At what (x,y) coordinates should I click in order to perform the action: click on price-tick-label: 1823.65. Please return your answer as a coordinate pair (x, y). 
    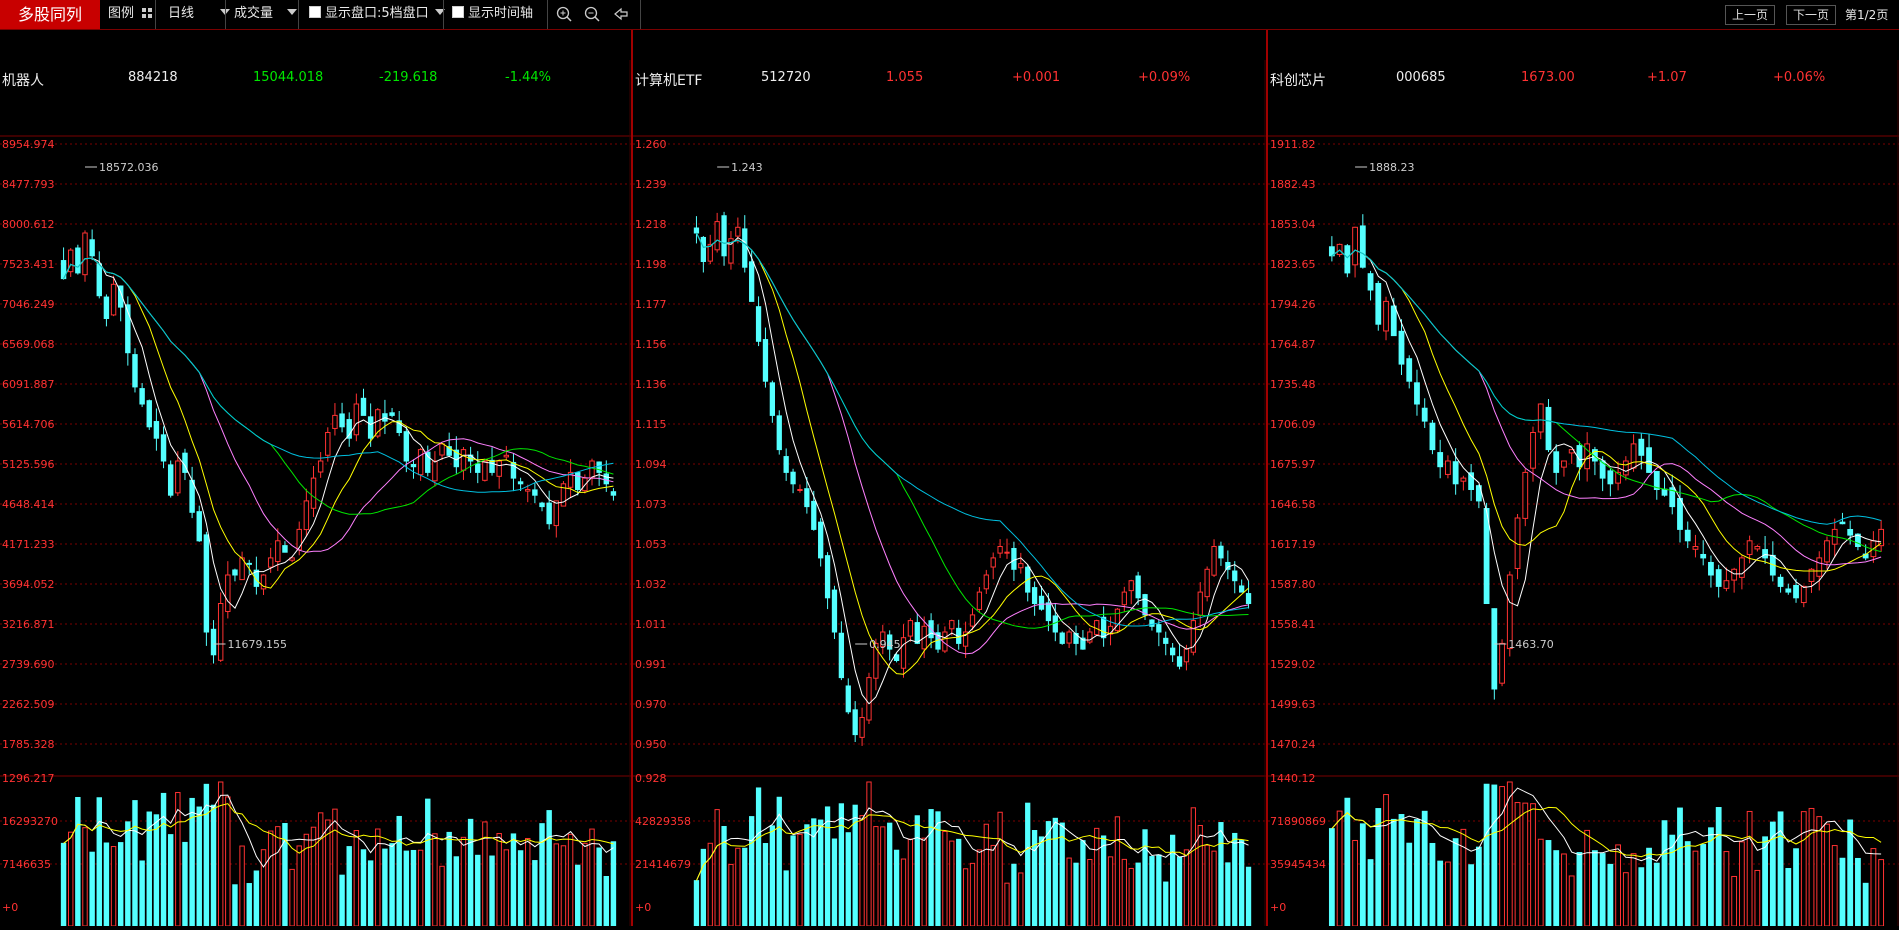
    Looking at the image, I should click on (1293, 264).